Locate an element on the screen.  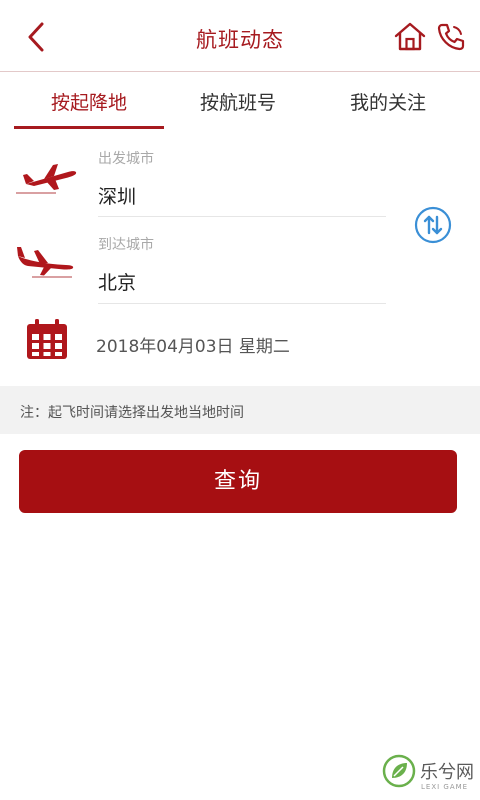
tab-my-follows: 我的关注 is located at coordinates (388, 102).